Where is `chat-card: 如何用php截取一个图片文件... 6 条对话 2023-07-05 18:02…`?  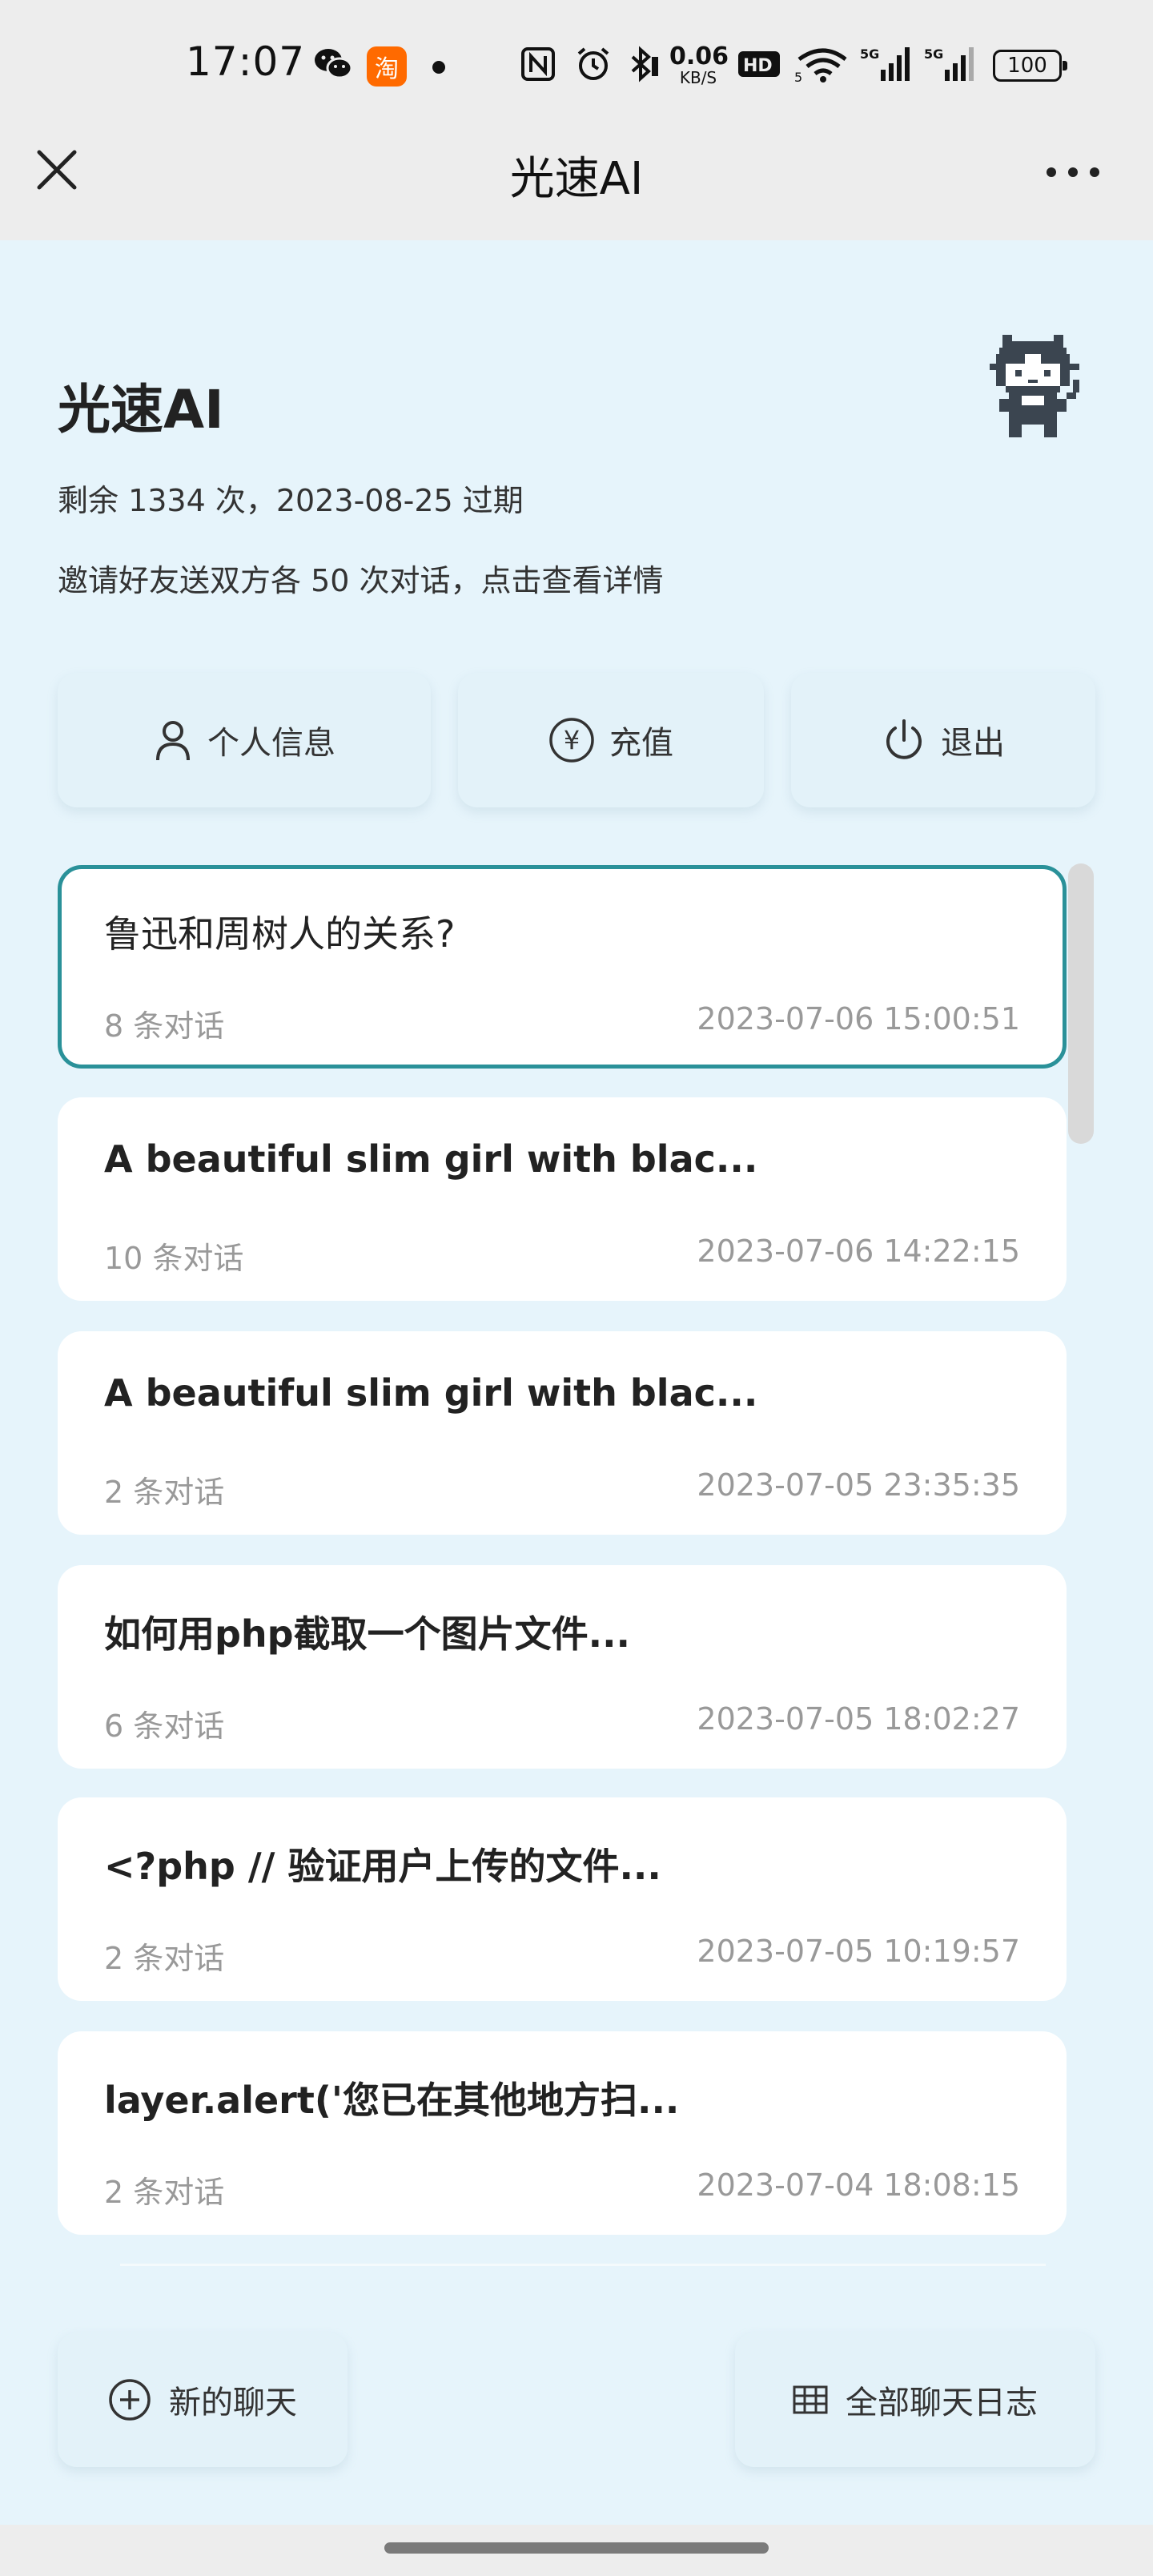
chat-card: 如何用php截取一个图片文件... 6 条对话 2023-07-05 18:02… is located at coordinates (563, 1667).